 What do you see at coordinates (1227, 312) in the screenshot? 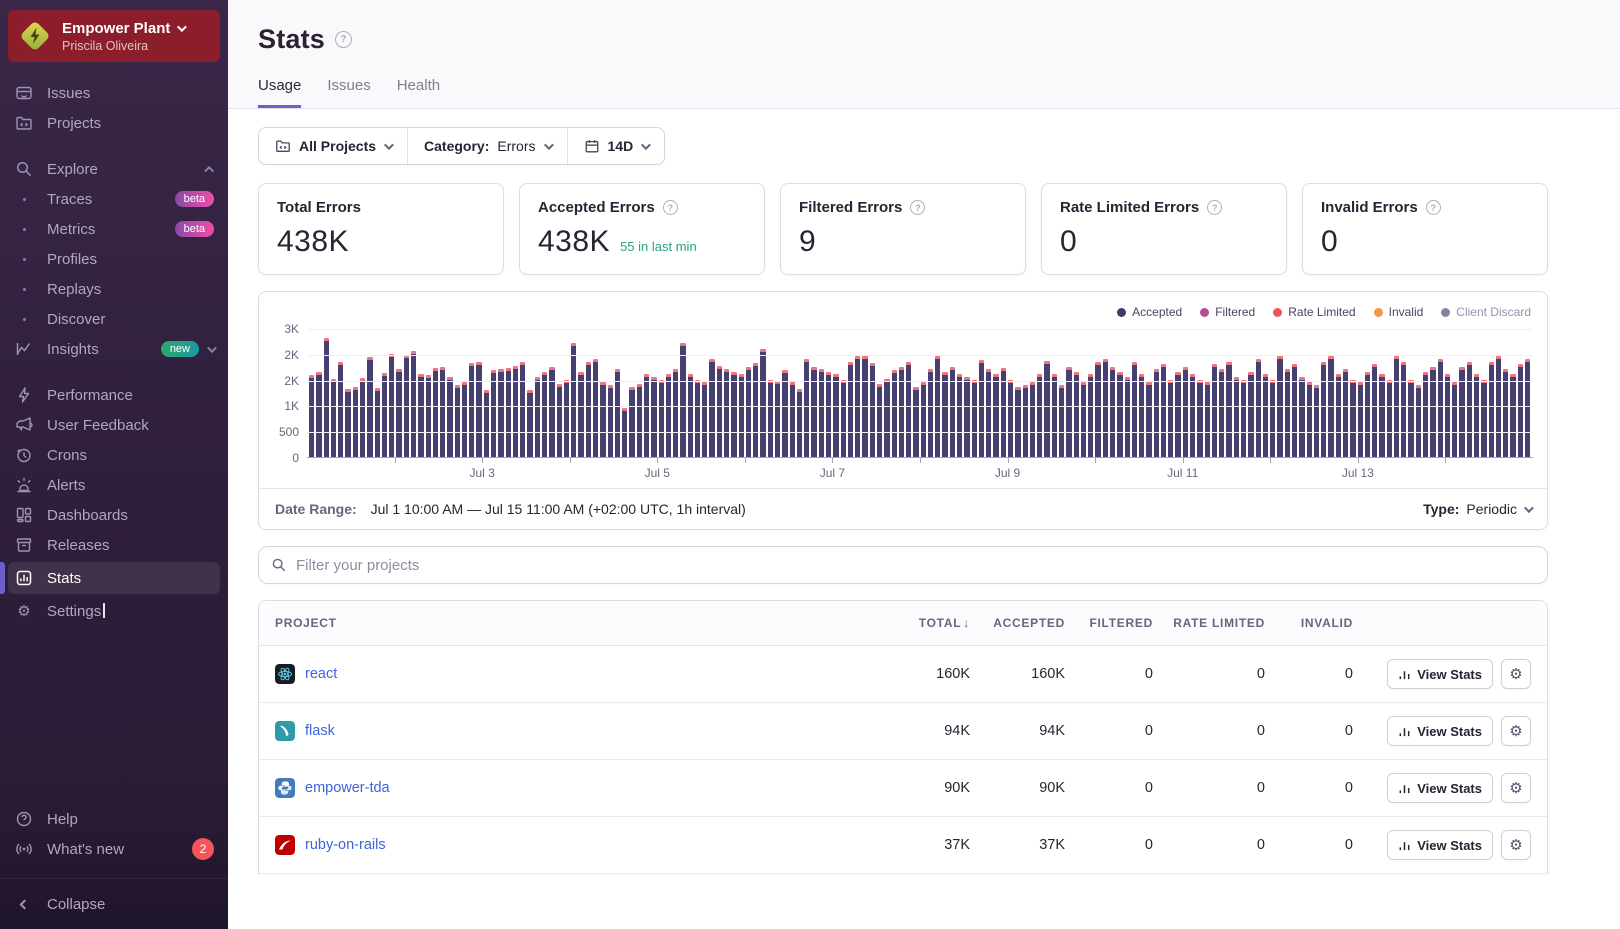
I see `legend-item: Filtered` at bounding box center [1227, 312].